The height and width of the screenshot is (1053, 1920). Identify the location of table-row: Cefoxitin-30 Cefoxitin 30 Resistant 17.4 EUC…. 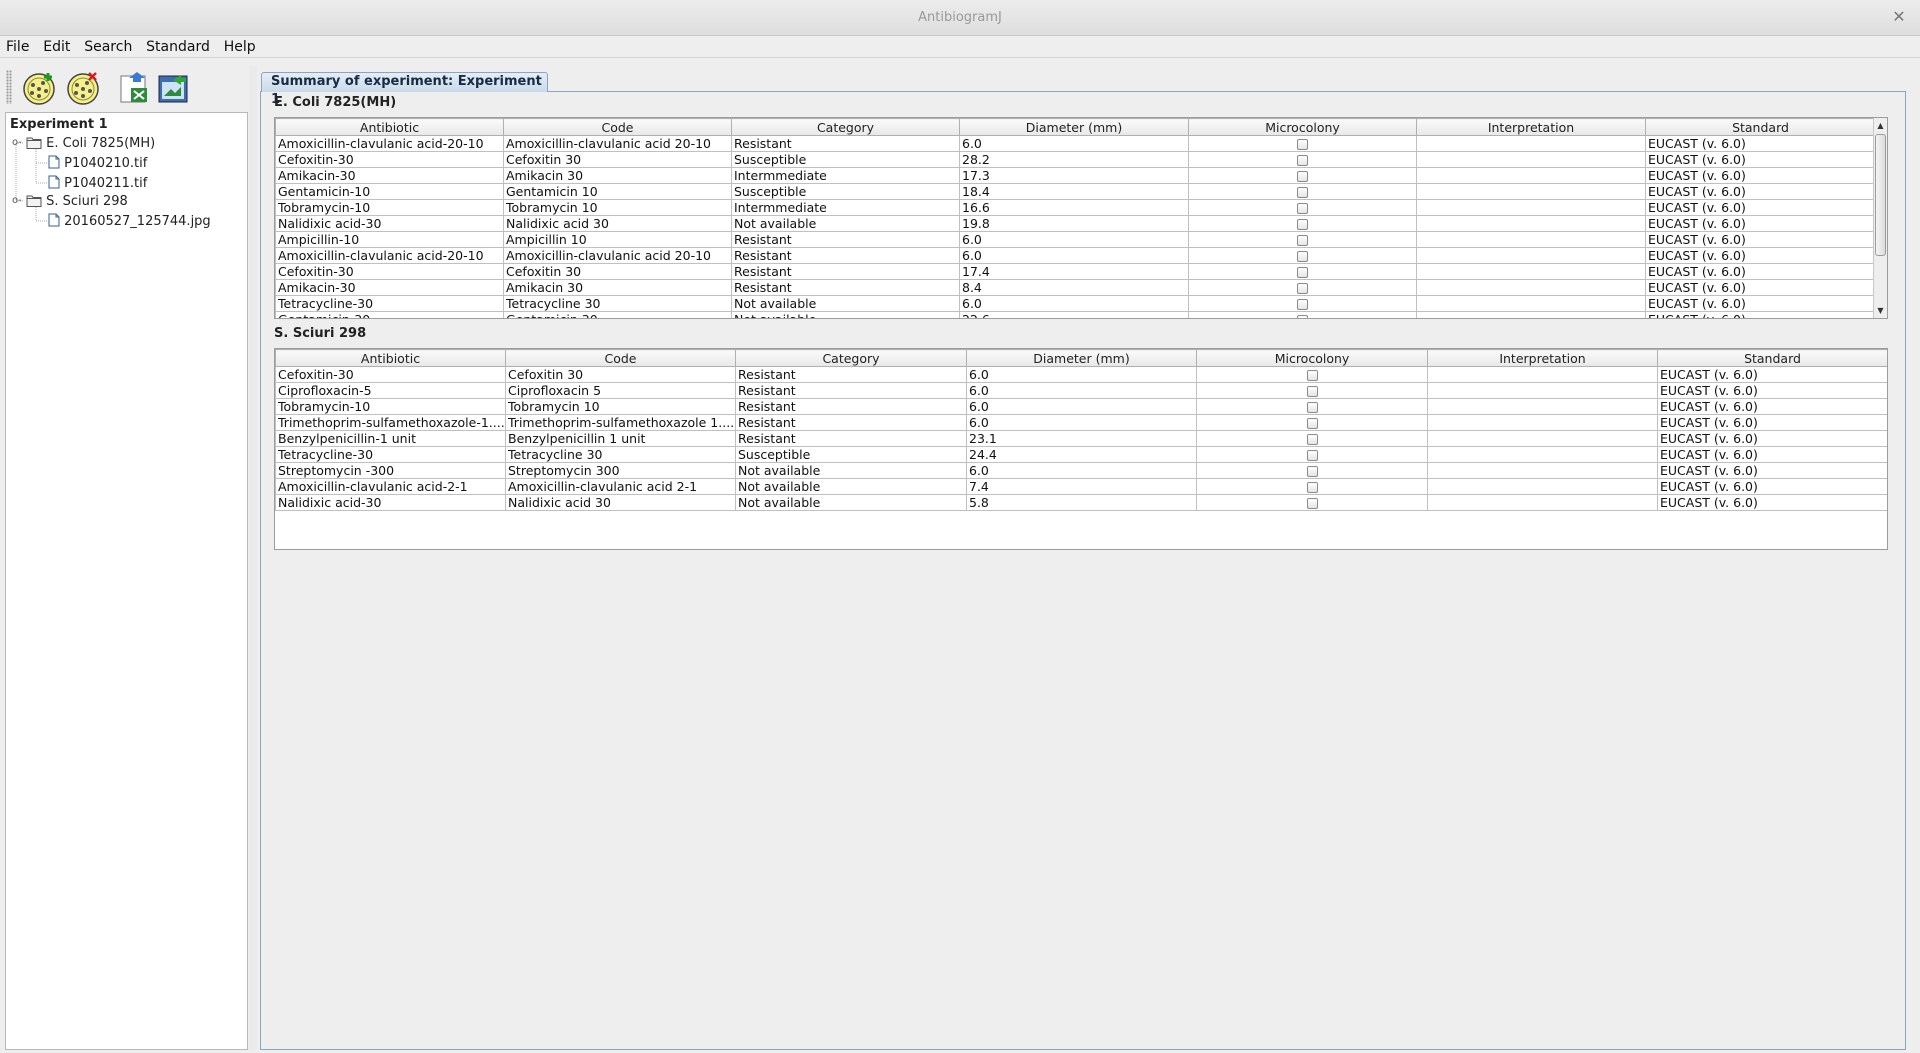
(1075, 271).